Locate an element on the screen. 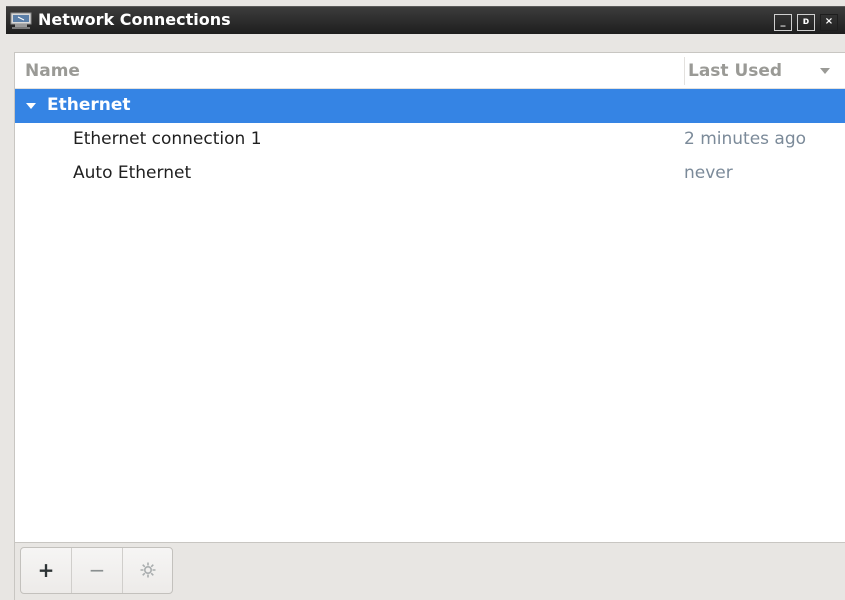  title-bar-inner: Network Connections _ ᴅ × is located at coordinates (425, 20).